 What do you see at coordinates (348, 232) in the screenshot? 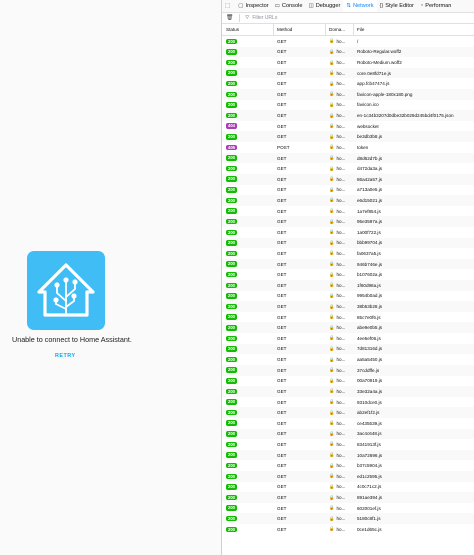
I see `request-row: 200 GET 🔒 ho... 1a00f722.js` at bounding box center [348, 232].